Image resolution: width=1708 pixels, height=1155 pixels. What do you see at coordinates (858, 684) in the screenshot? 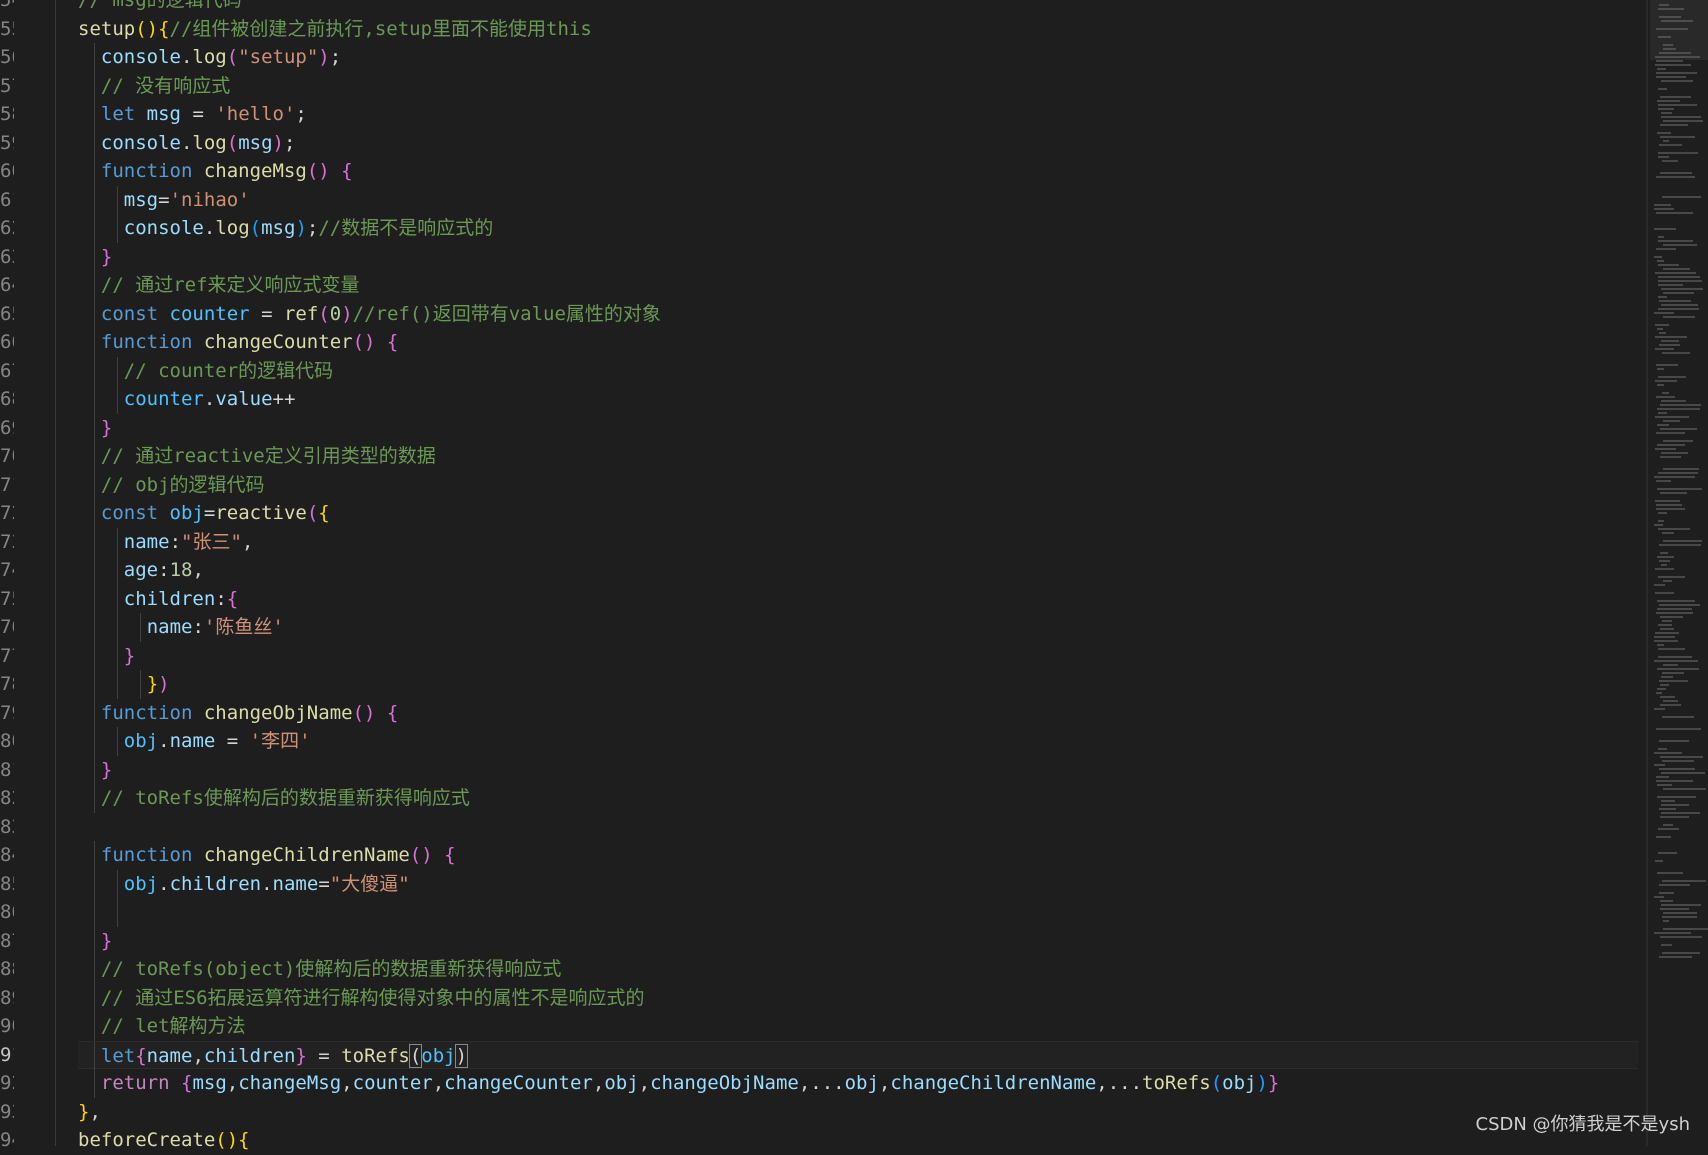
I see `code-line: })` at bounding box center [858, 684].